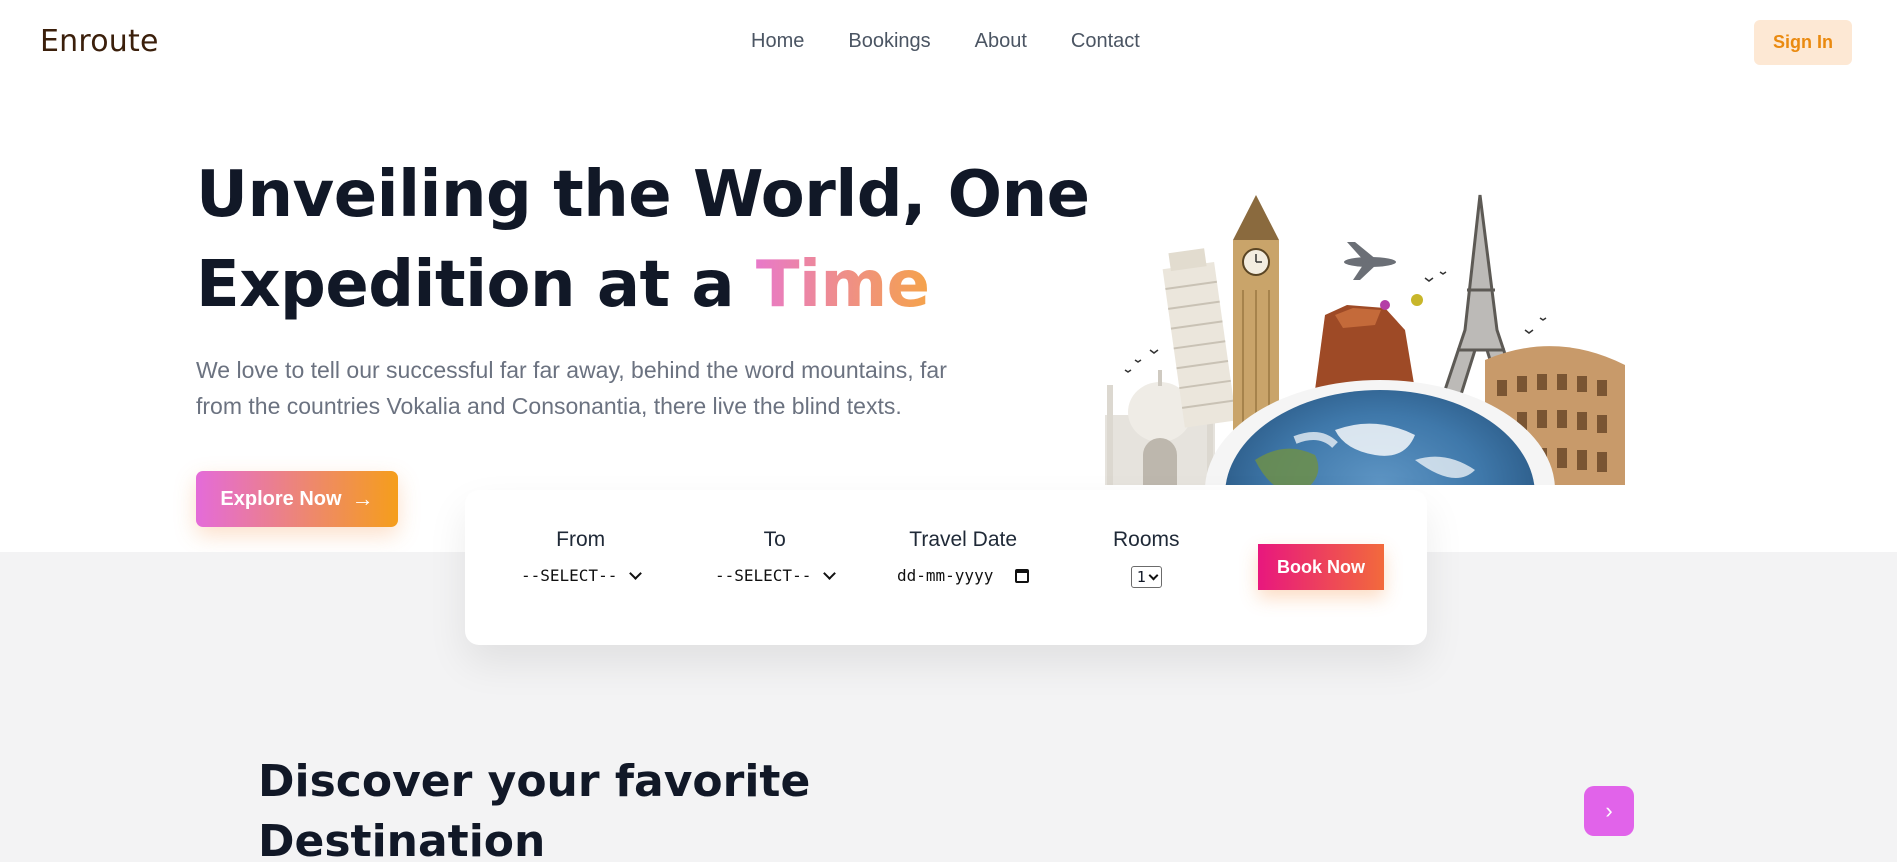 The image size is (1897, 862). Describe the element at coordinates (569, 575) in the screenshot. I see `from-select-value: --SELECT--` at that location.